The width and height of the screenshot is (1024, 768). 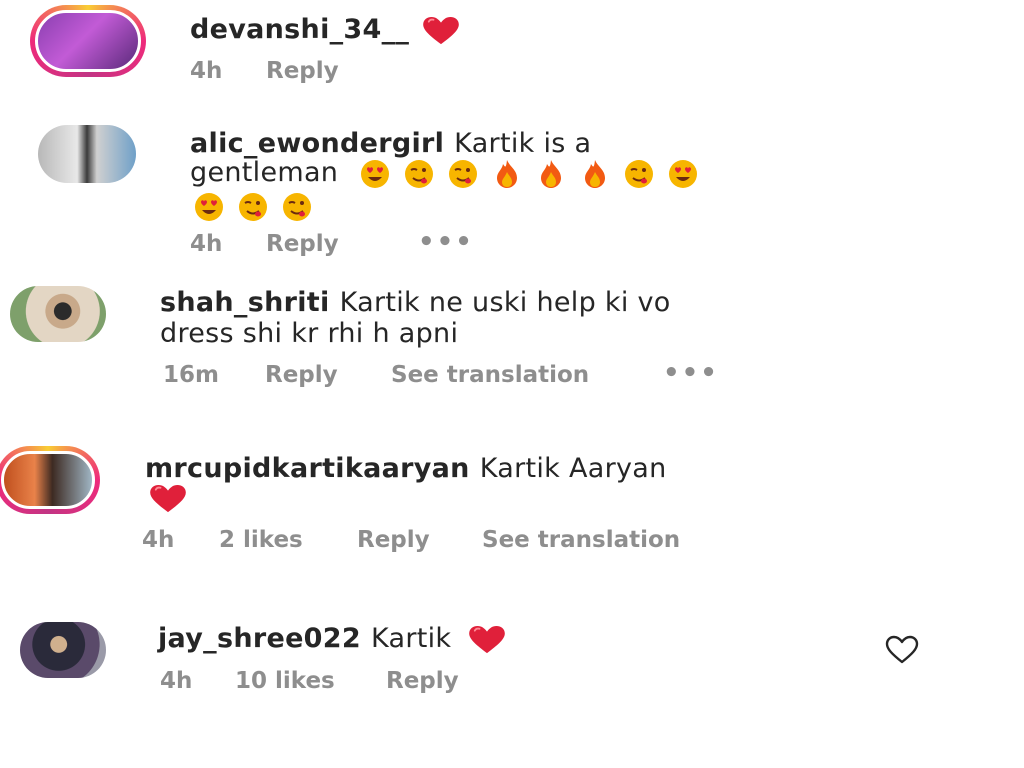 What do you see at coordinates (63, 650) in the screenshot?
I see `avatar` at bounding box center [63, 650].